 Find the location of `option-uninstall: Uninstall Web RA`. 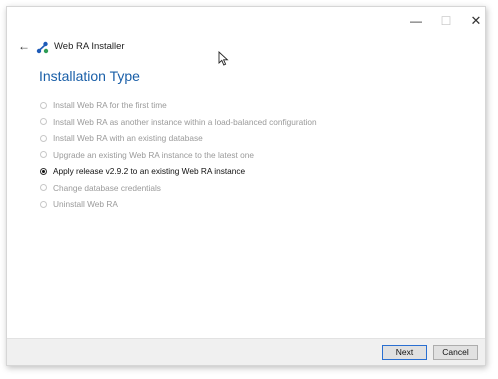

option-uninstall: Uninstall Web RA is located at coordinates (178, 204).